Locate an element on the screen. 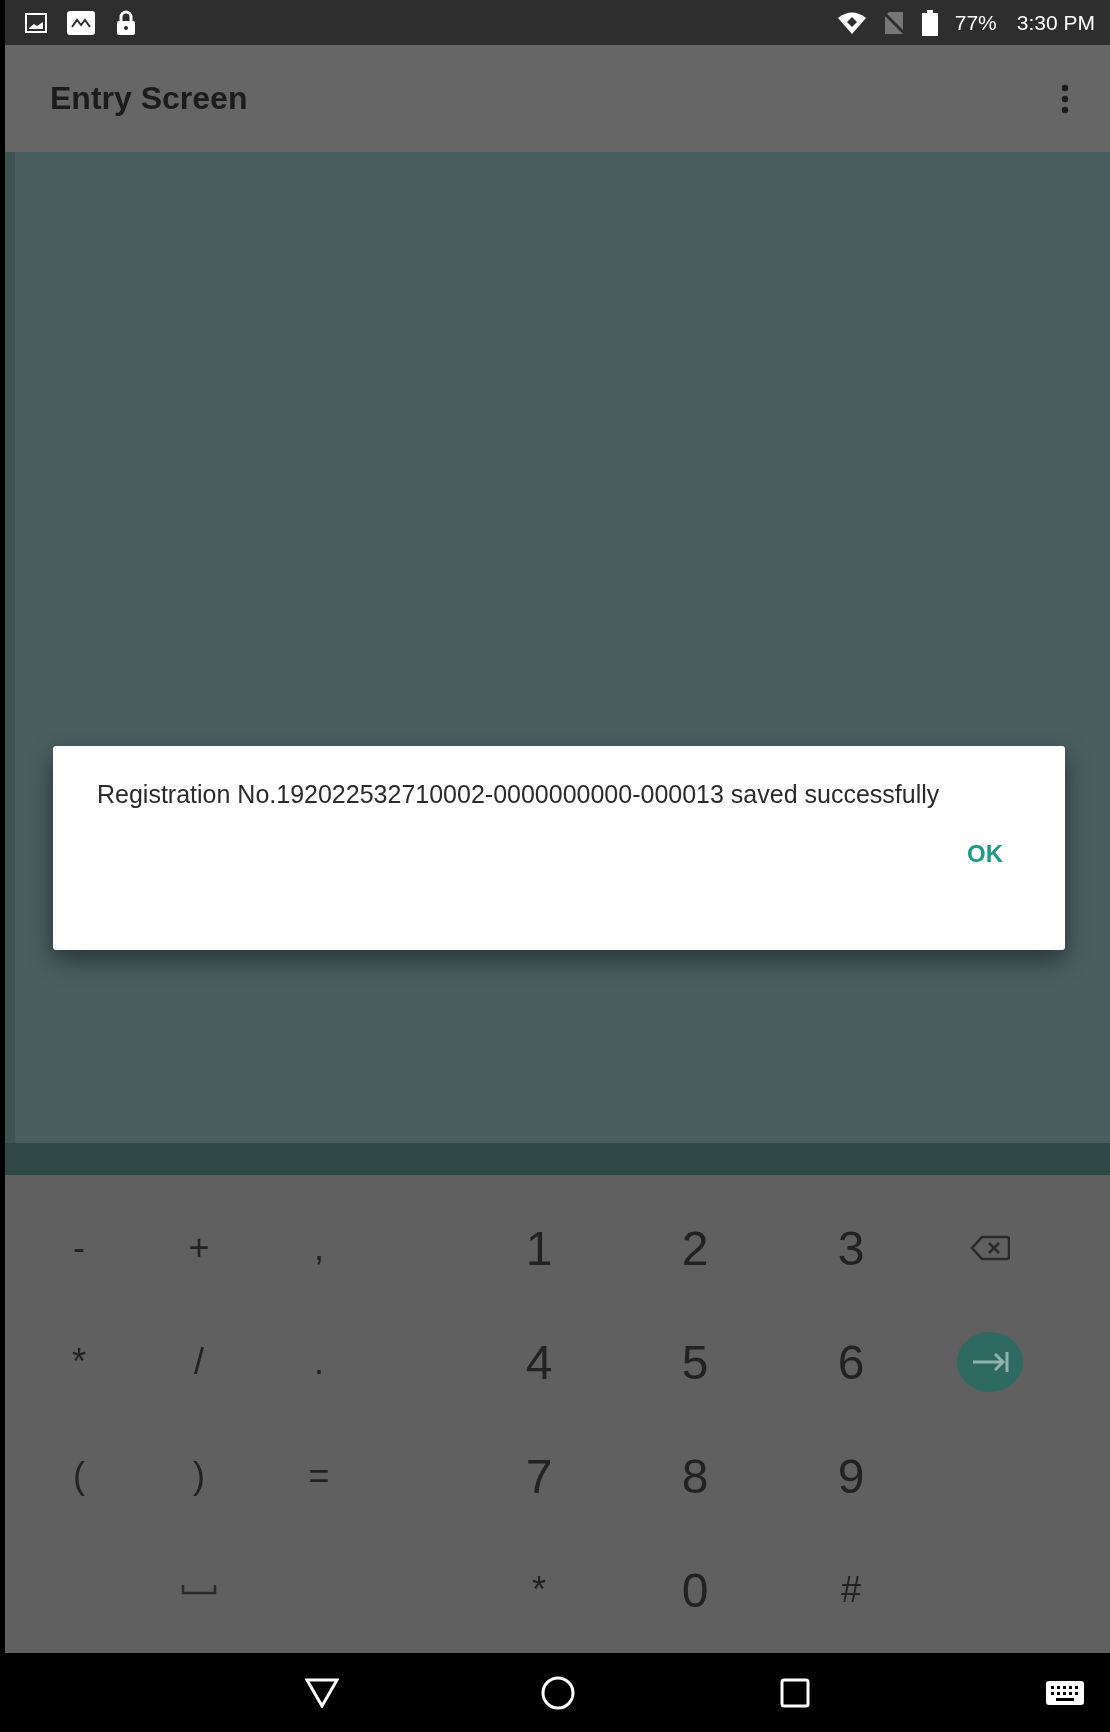 The image size is (1110, 1732). keyboard-icon is located at coordinates (1065, 1692).